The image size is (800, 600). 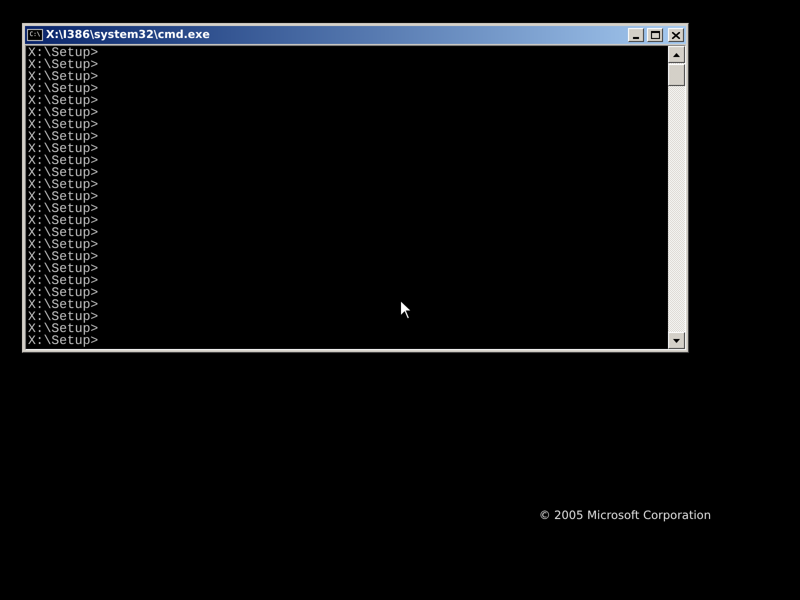 What do you see at coordinates (406, 310) in the screenshot?
I see `mouse-pointer-icon` at bounding box center [406, 310].